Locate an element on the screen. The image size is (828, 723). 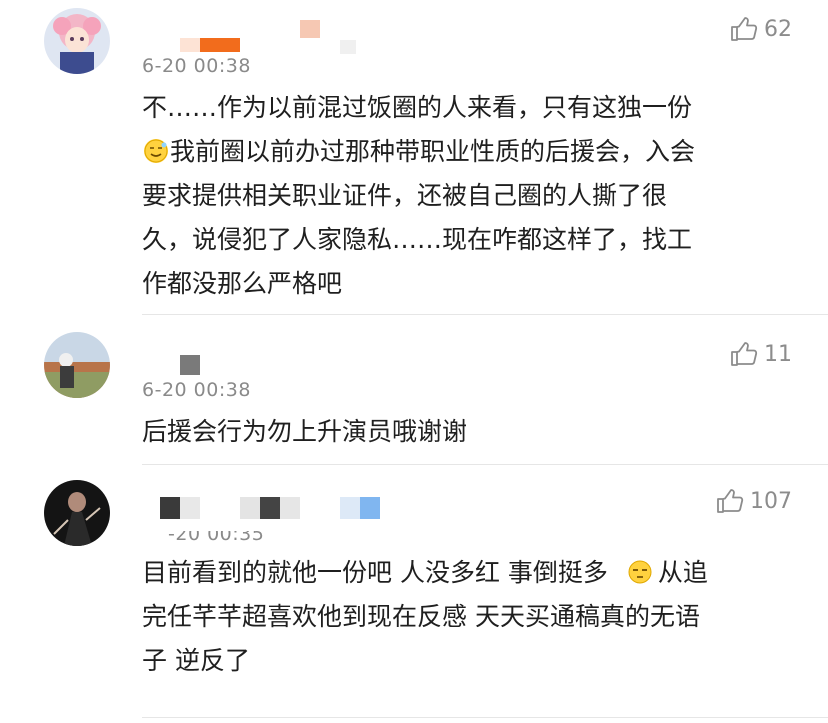
like-count: 107 is located at coordinates (771, 501).